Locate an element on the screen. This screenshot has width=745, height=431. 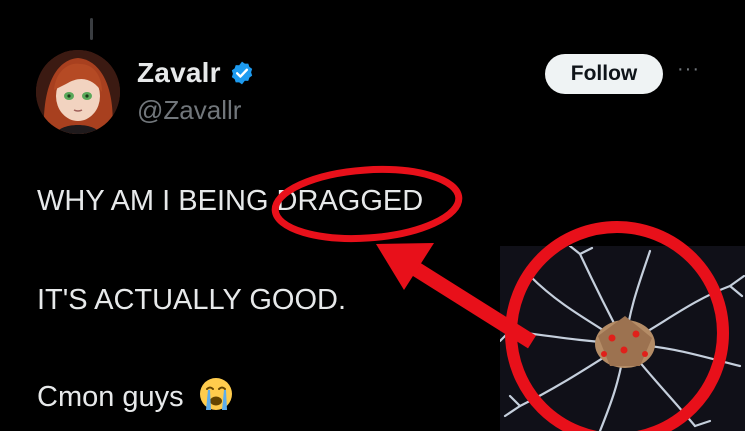
avatar-anime-portrait-icon is located at coordinates (78, 92).